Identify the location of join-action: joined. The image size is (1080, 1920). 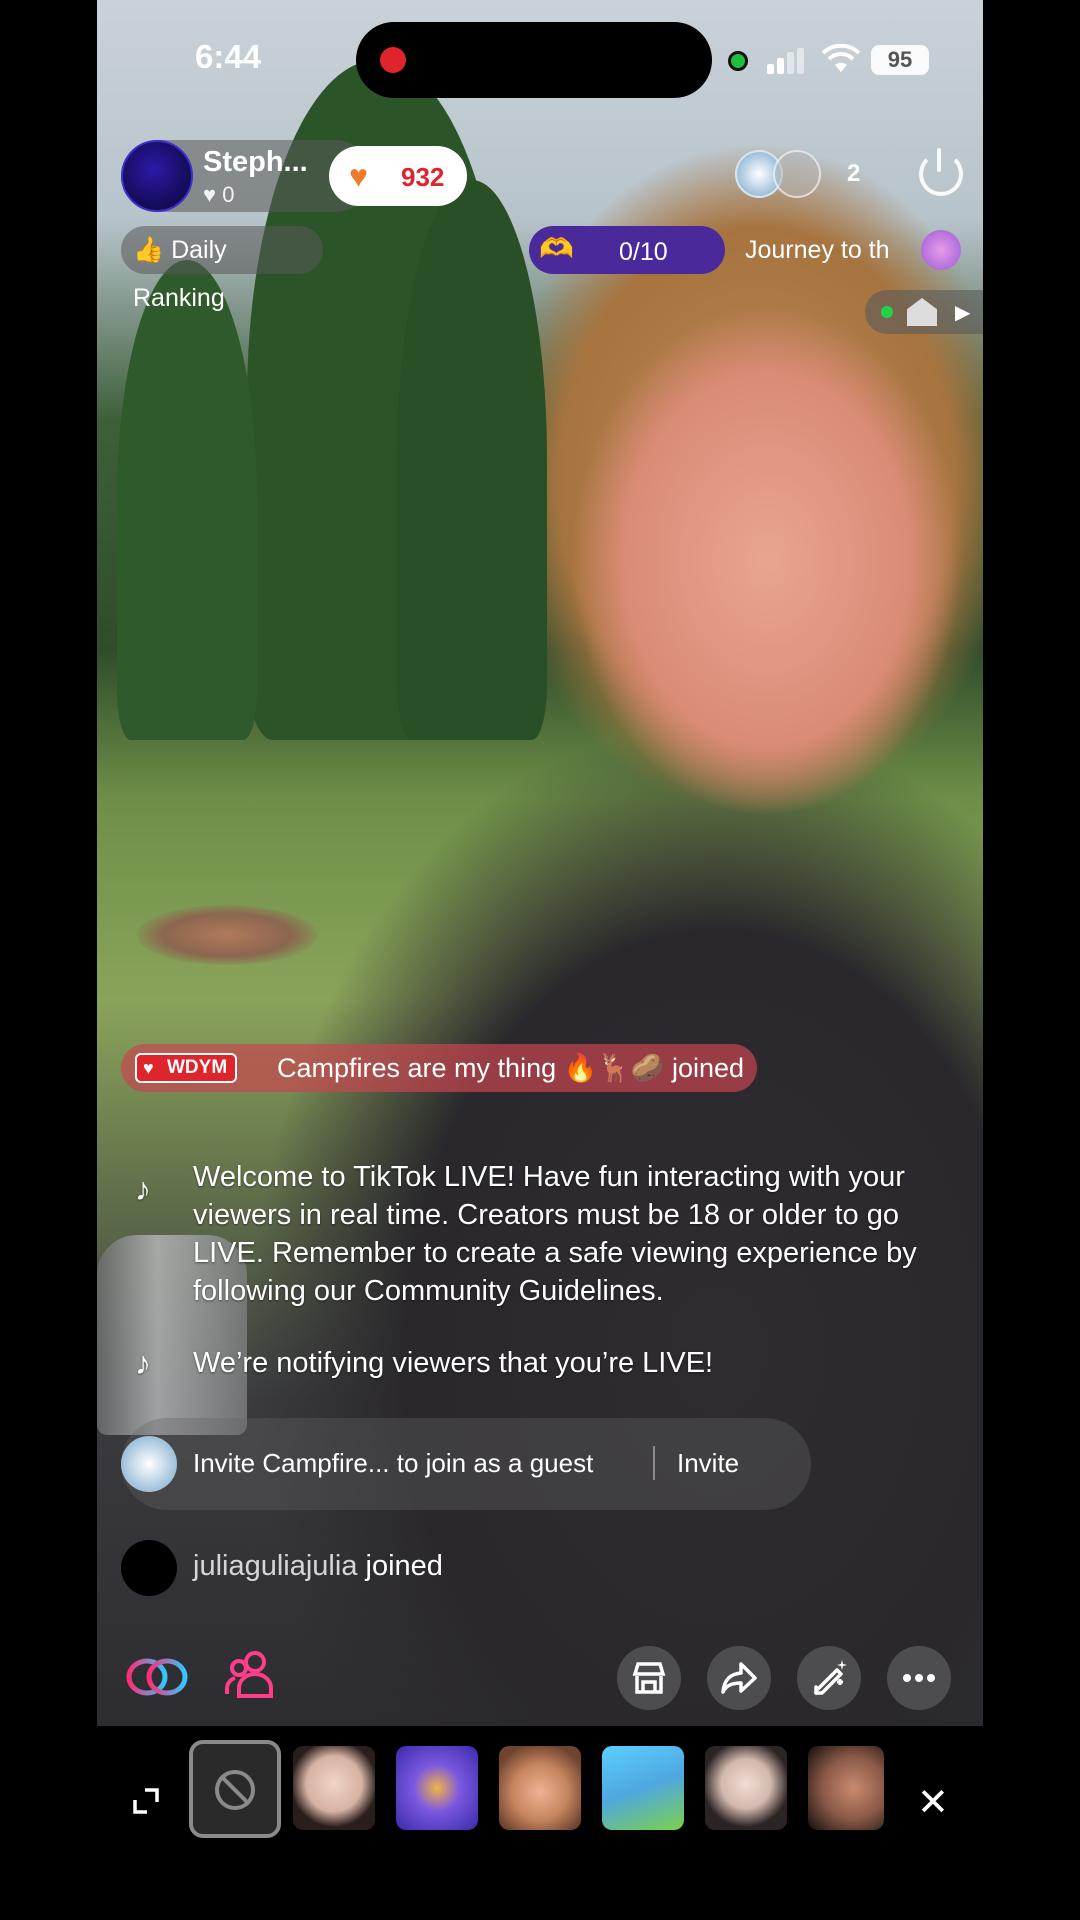
(404, 1566).